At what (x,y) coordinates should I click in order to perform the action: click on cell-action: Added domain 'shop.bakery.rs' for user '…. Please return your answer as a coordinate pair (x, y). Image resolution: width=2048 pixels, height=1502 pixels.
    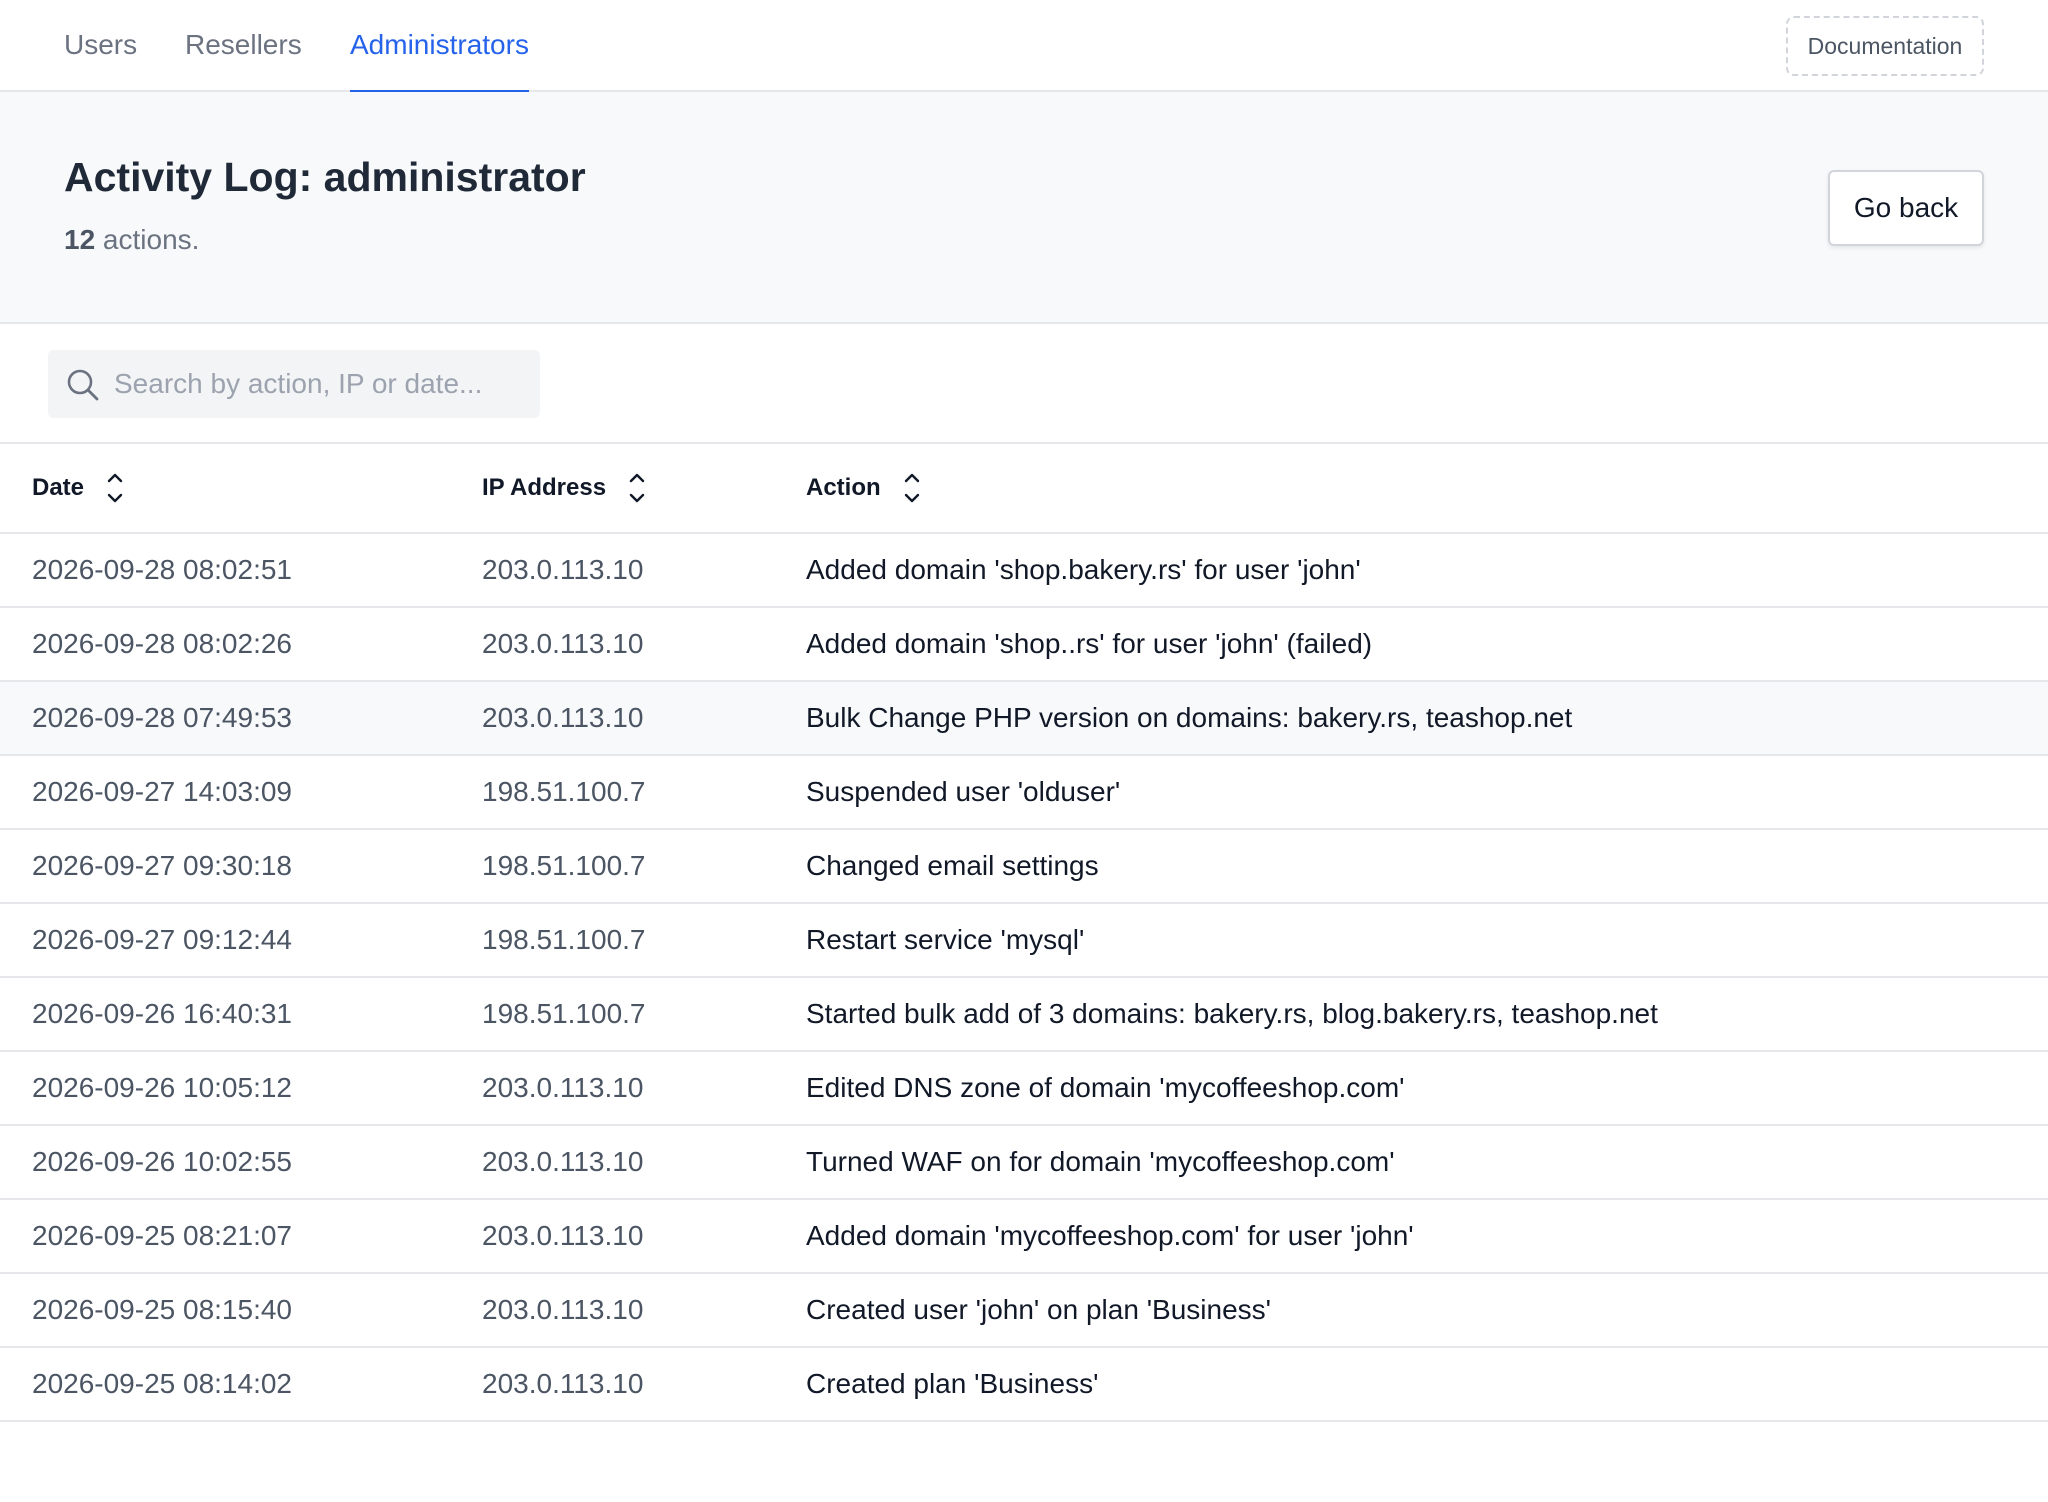
    Looking at the image, I should click on (1083, 569).